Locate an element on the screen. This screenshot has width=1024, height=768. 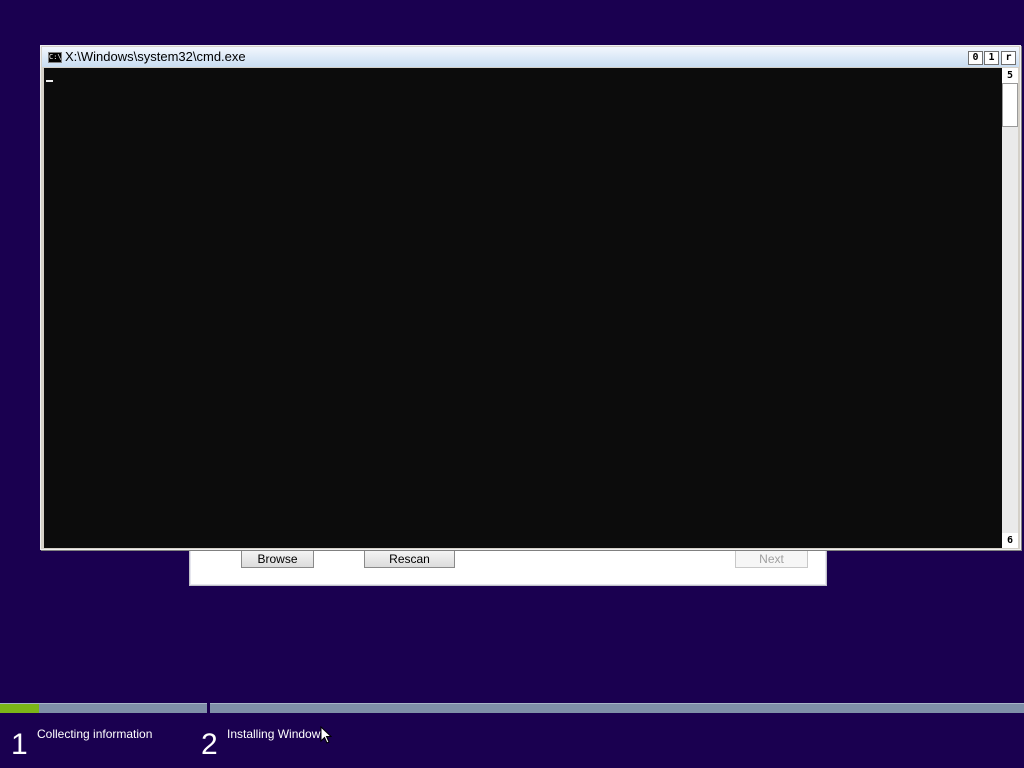
cmd-window-title: X:\Windows\system32\cmd.exe is located at coordinates (155, 56).